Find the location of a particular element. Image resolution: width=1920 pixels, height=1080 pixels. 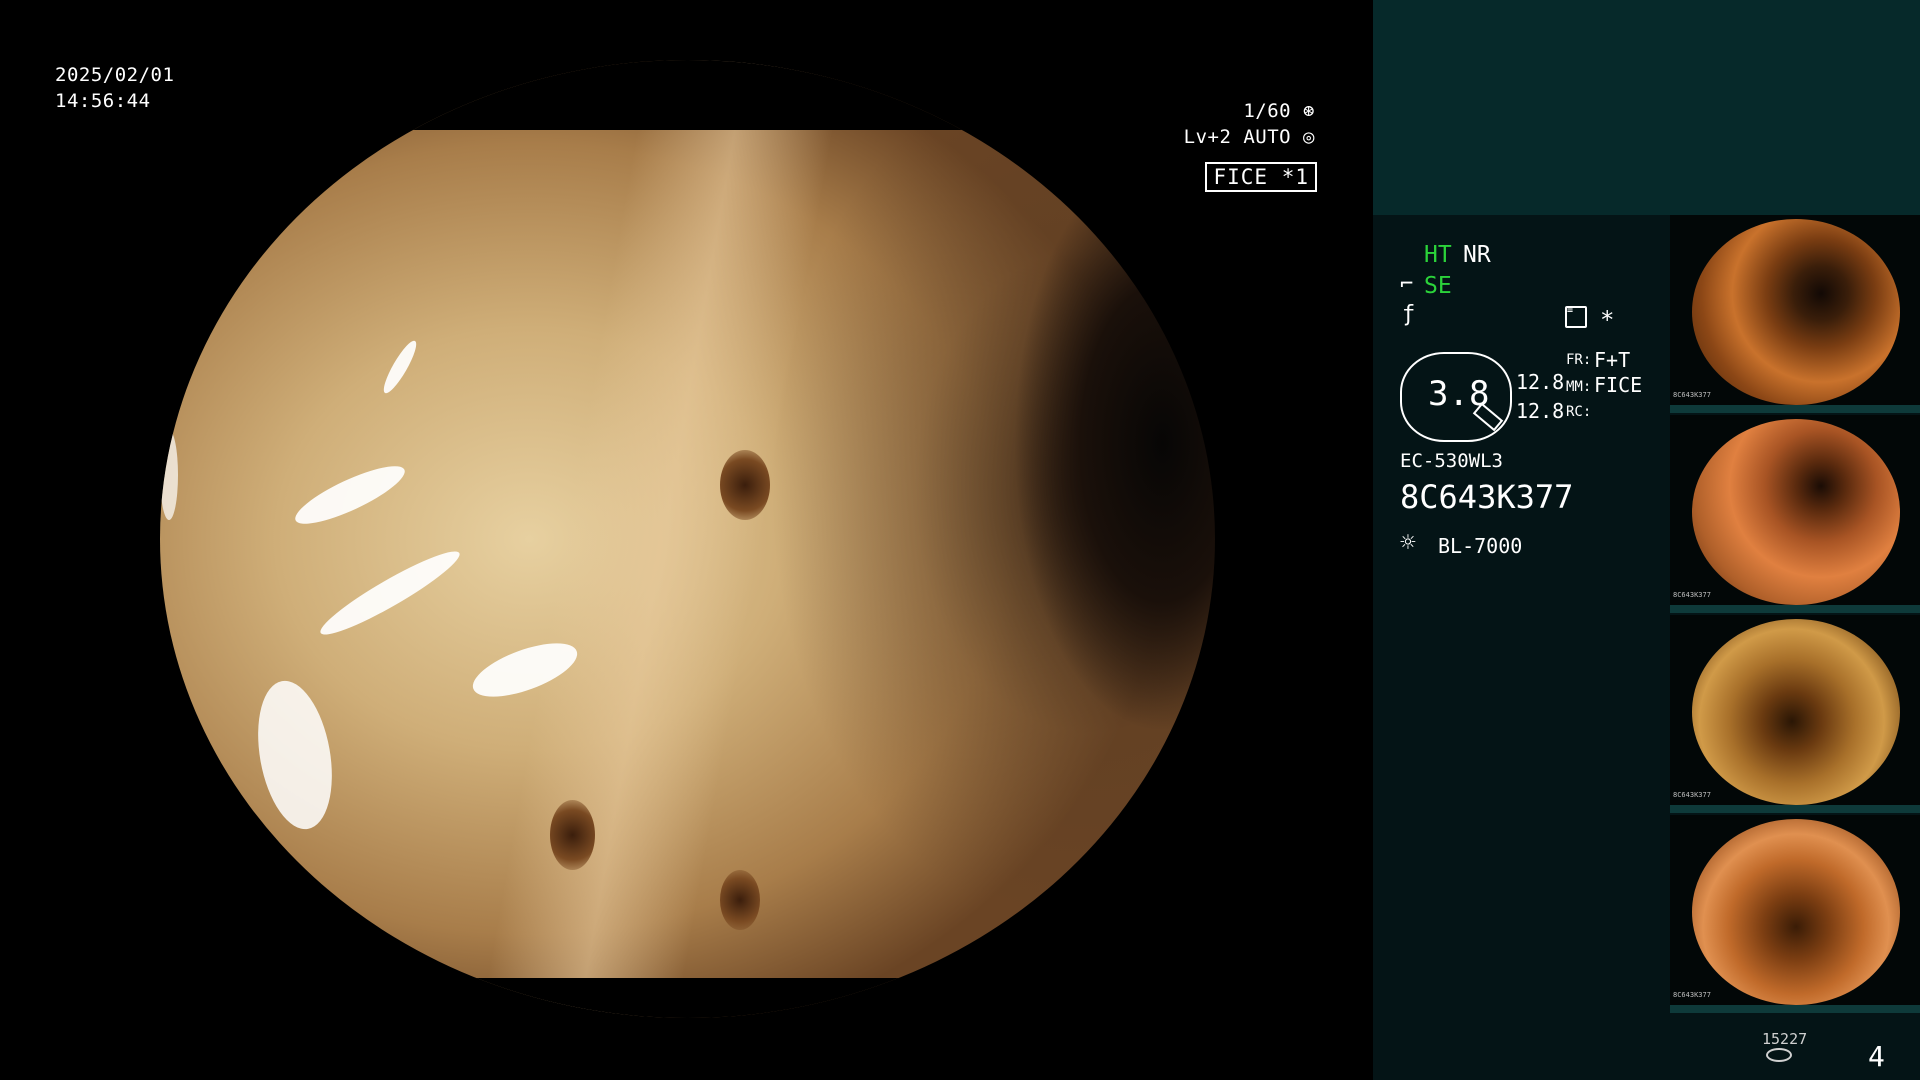

date-text: 2025/02/01 is located at coordinates (115, 75).